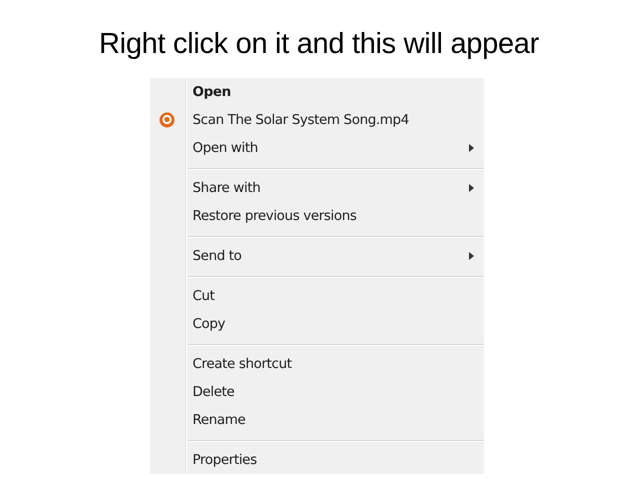  What do you see at coordinates (217, 256) in the screenshot?
I see `menu-item: Send to` at bounding box center [217, 256].